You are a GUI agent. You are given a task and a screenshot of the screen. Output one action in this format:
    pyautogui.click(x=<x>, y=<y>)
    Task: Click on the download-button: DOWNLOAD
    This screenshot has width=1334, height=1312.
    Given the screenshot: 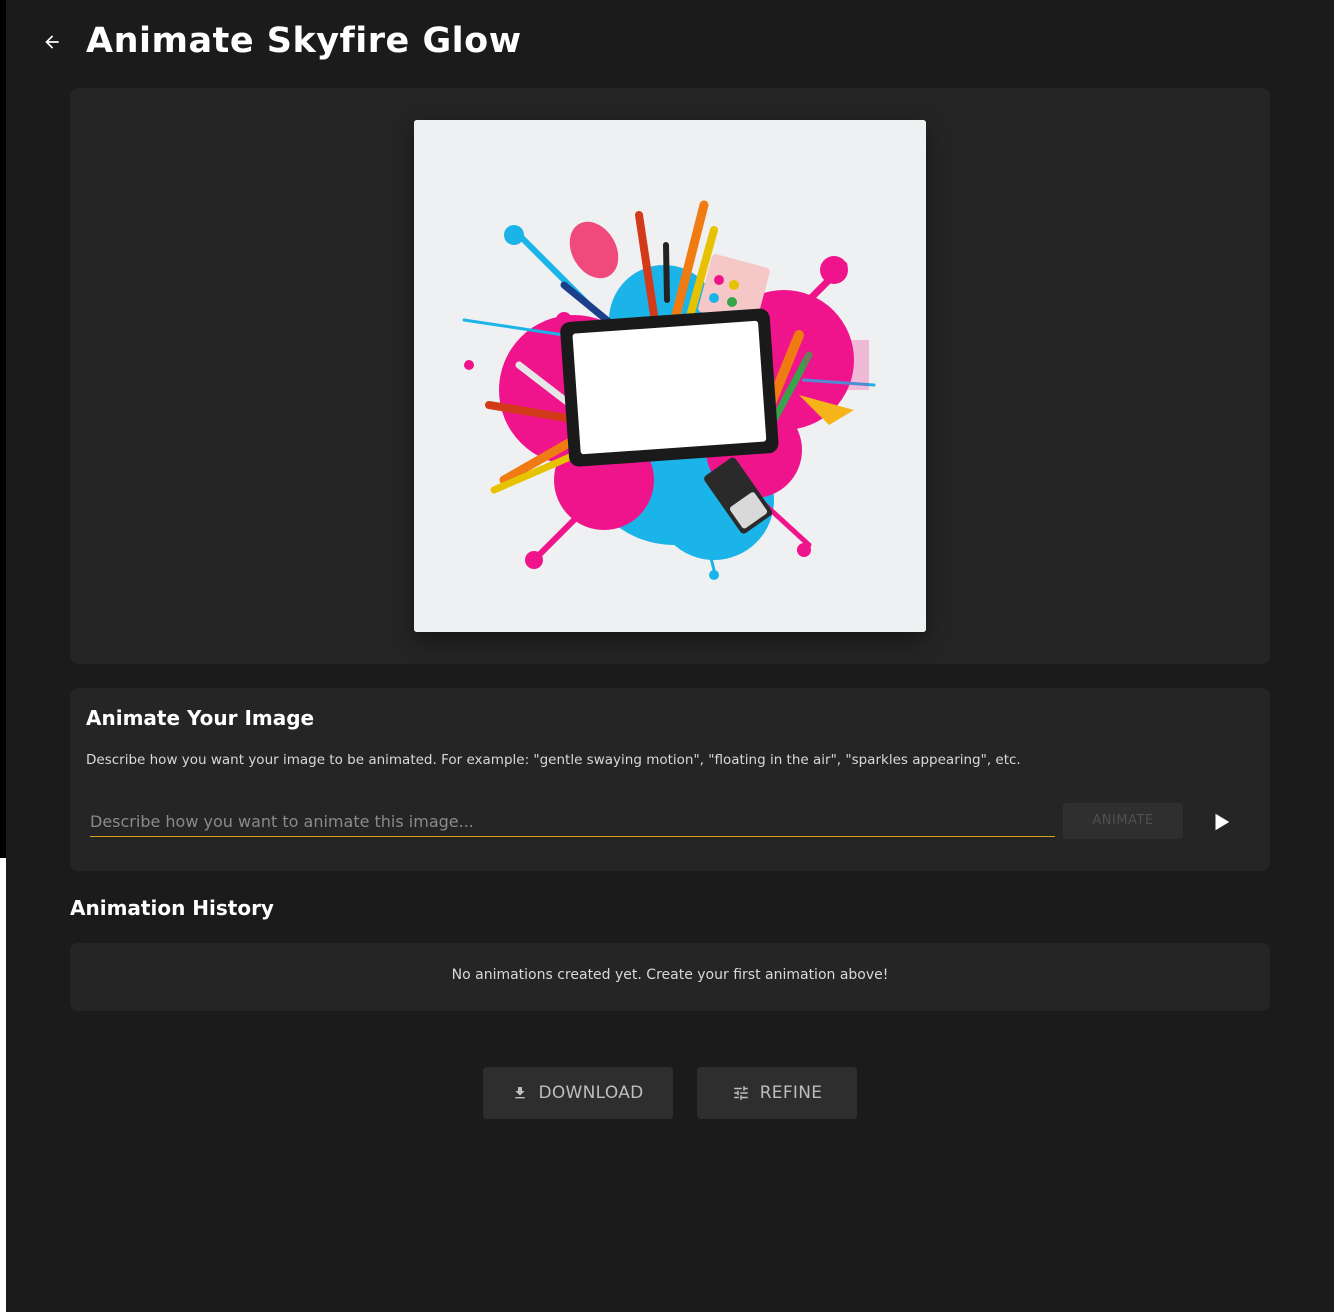 What is the action you would take?
    pyautogui.click(x=578, y=1093)
    